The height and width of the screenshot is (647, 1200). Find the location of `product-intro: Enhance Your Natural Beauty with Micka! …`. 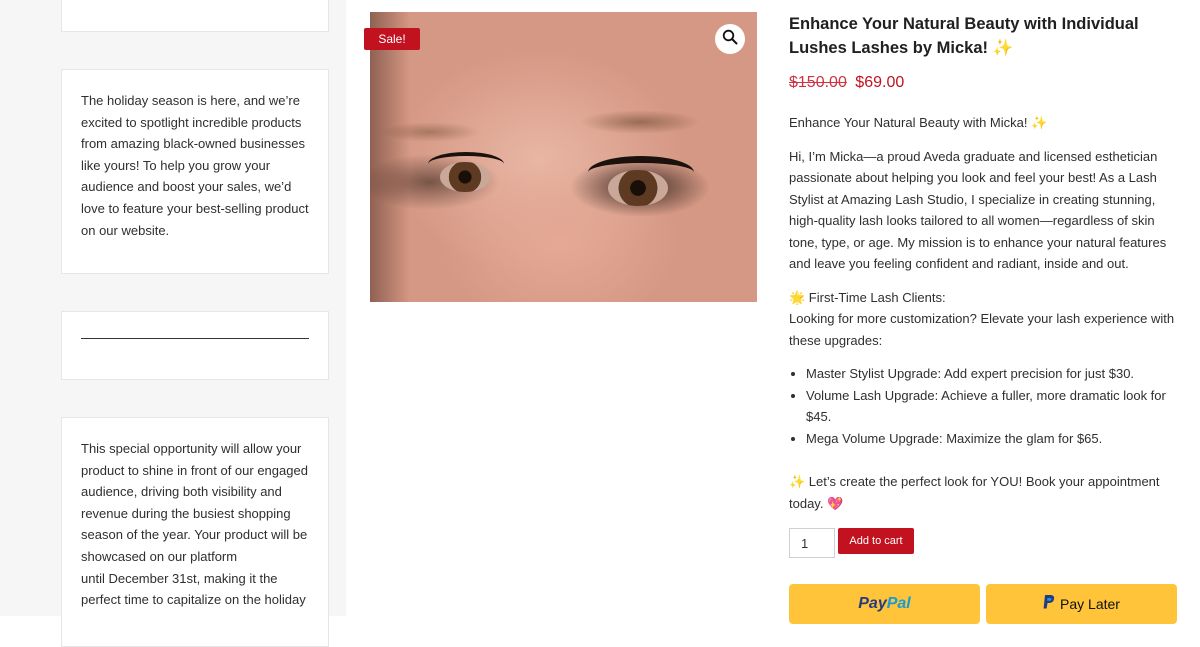

product-intro: Enhance Your Natural Beauty with Micka! … is located at coordinates (918, 122).